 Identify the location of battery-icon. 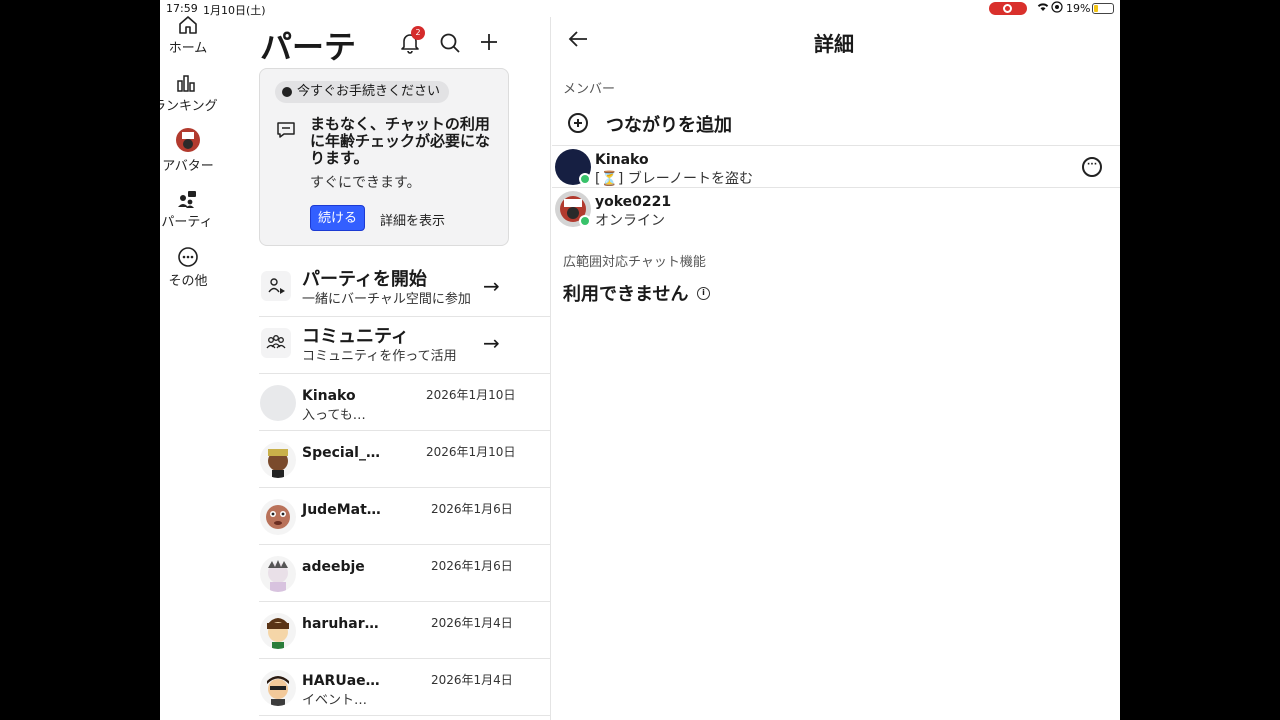
(1103, 8).